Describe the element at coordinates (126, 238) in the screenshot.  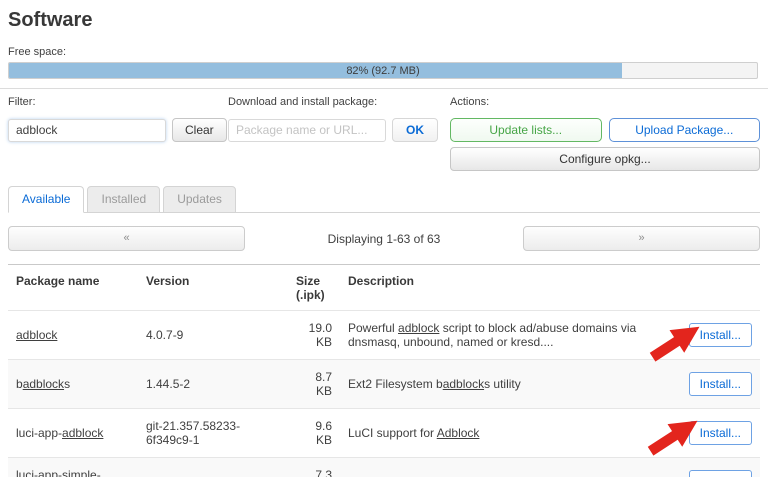
I see `prev-page-button: «` at that location.